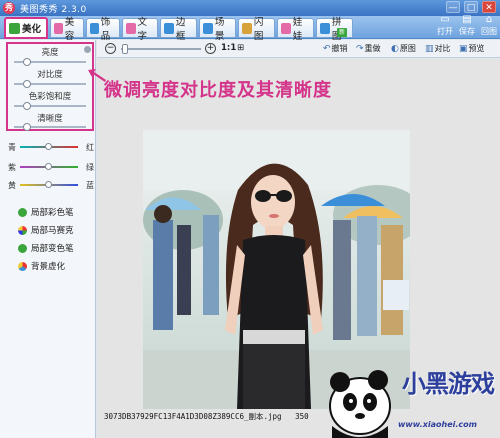  Describe the element at coordinates (105, 29) in the screenshot. I see `tab-label: 饰品` at that location.